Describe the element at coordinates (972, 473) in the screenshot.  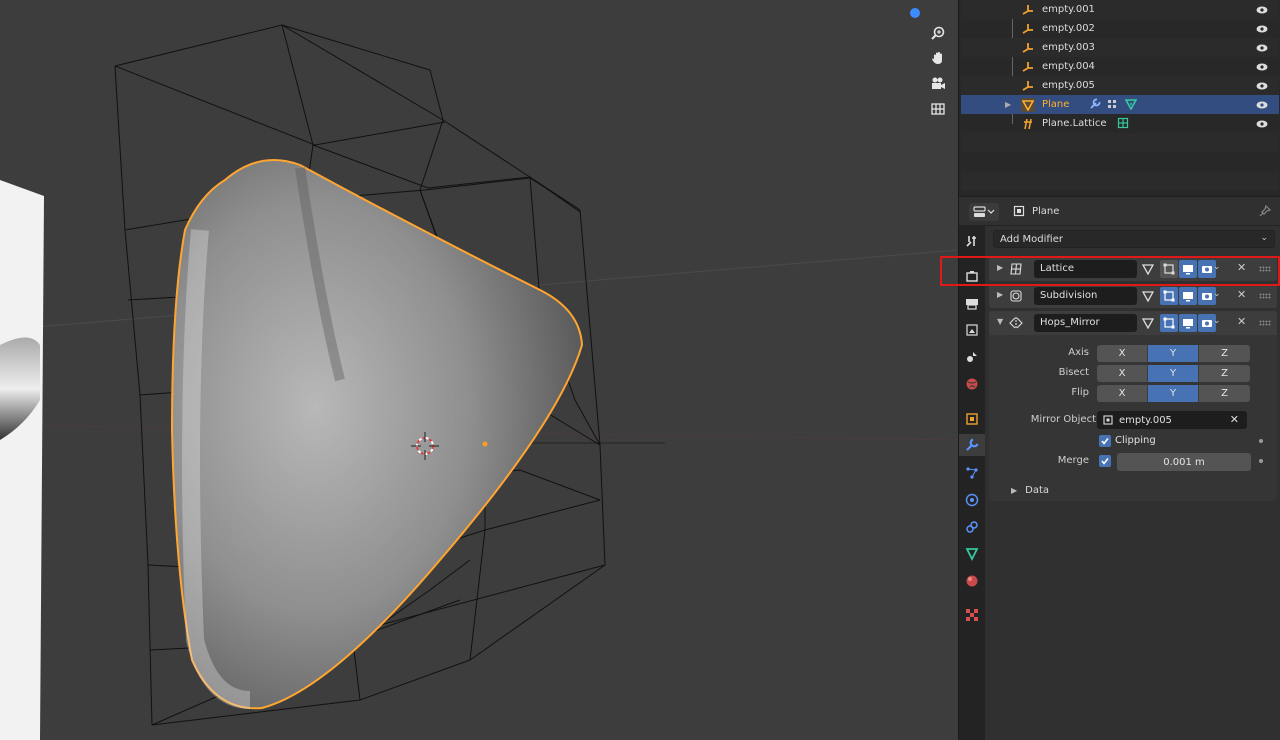
I see `particles-tab-icon` at that location.